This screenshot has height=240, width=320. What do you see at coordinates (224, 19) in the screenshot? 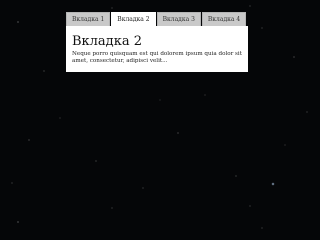
I see `tab-4: Вкладка 4` at bounding box center [224, 19].